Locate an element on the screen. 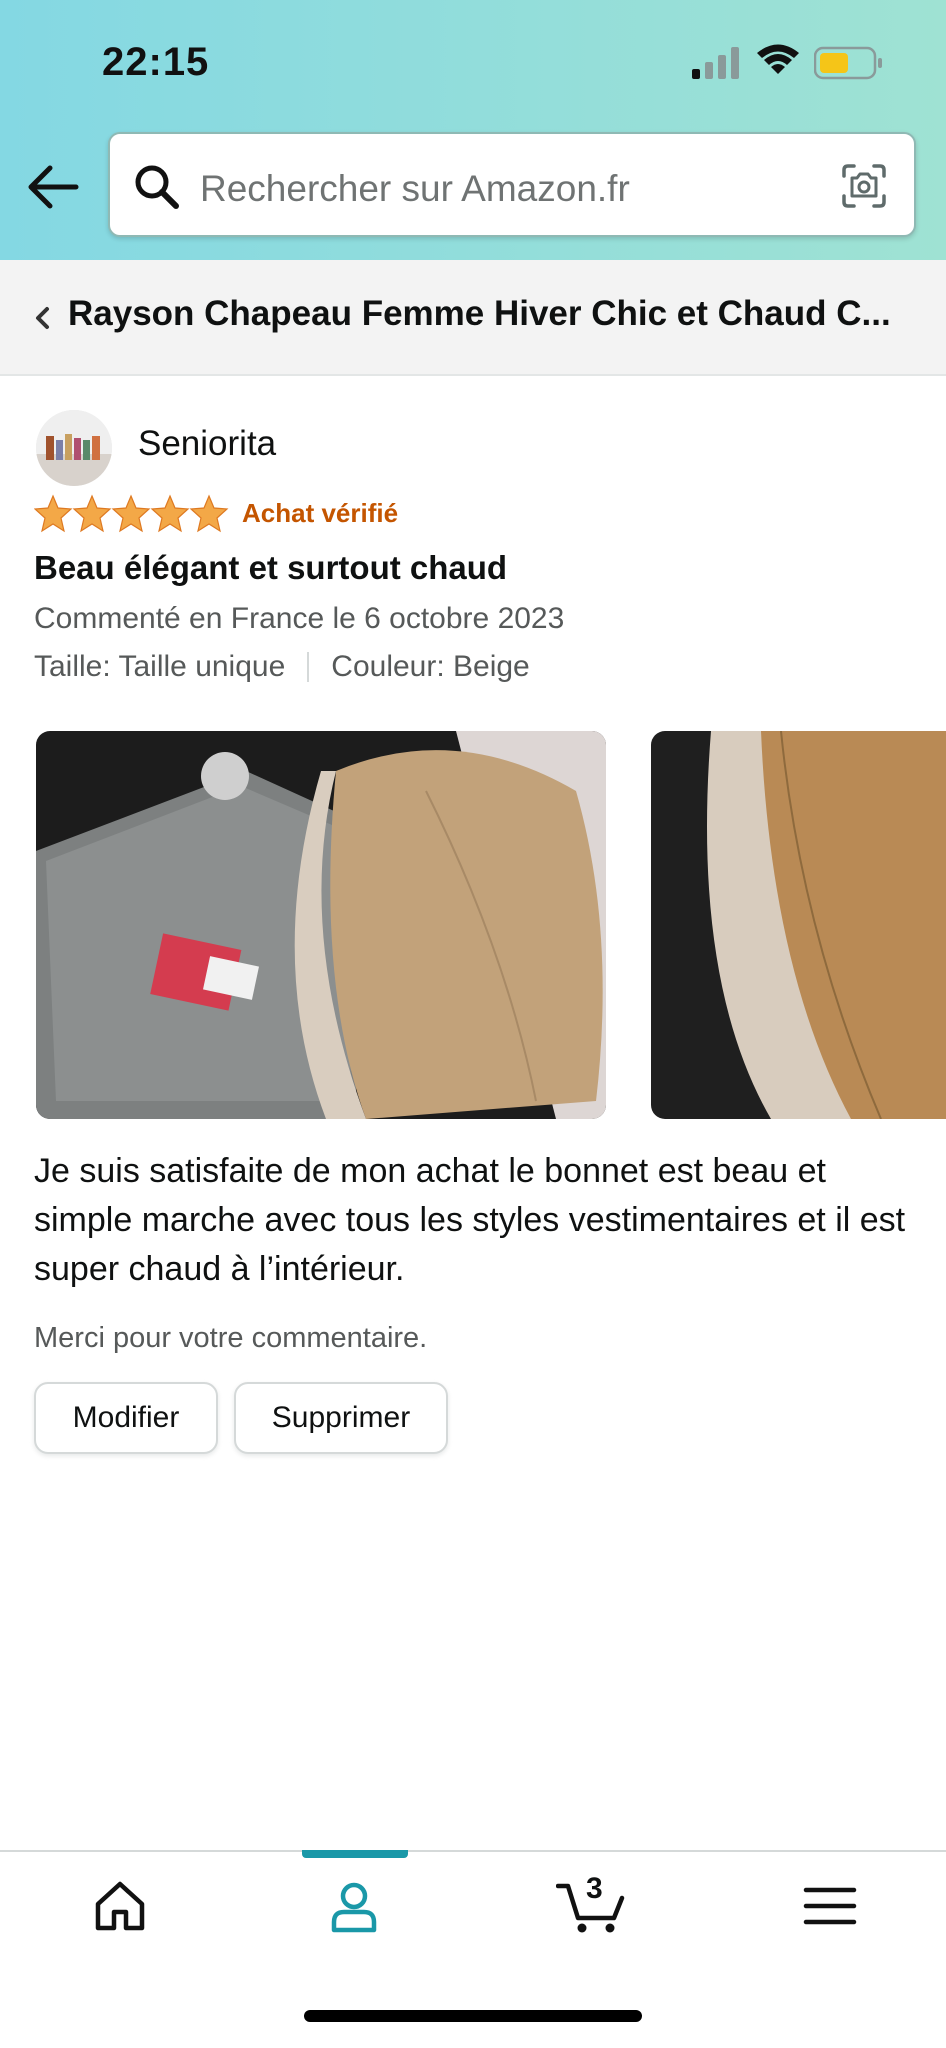  variant-color: Couleur: Beige is located at coordinates (430, 666).